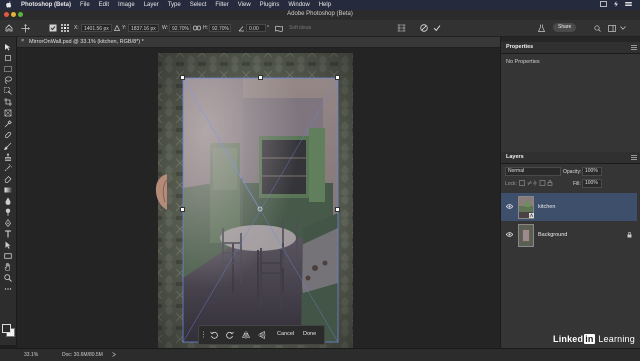 This screenshot has width=640, height=361. What do you see at coordinates (546, 207) in the screenshot?
I see `layer-name-kitchen: kitchen` at bounding box center [546, 207].